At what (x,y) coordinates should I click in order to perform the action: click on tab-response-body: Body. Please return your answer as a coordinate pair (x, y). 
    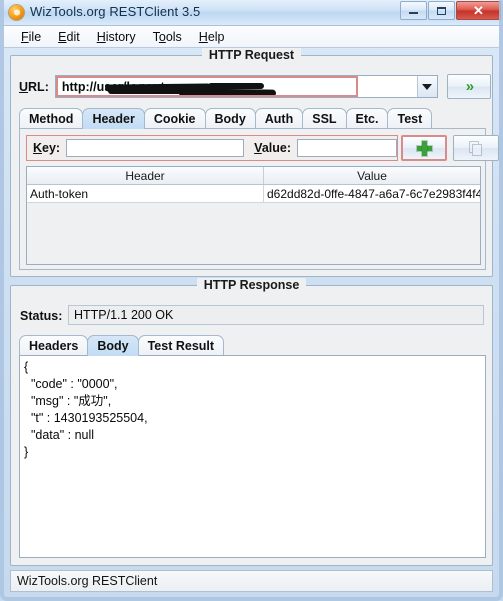
    Looking at the image, I should click on (113, 345).